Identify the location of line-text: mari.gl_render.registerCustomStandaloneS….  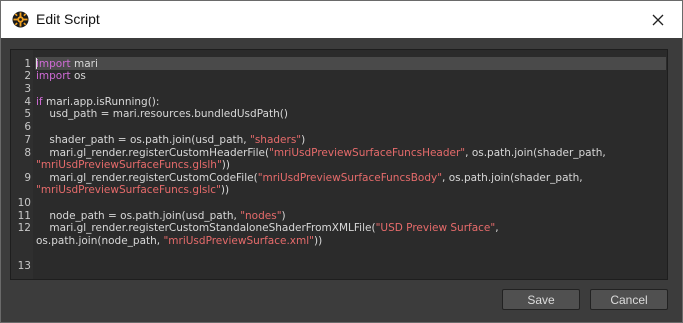
(267, 228).